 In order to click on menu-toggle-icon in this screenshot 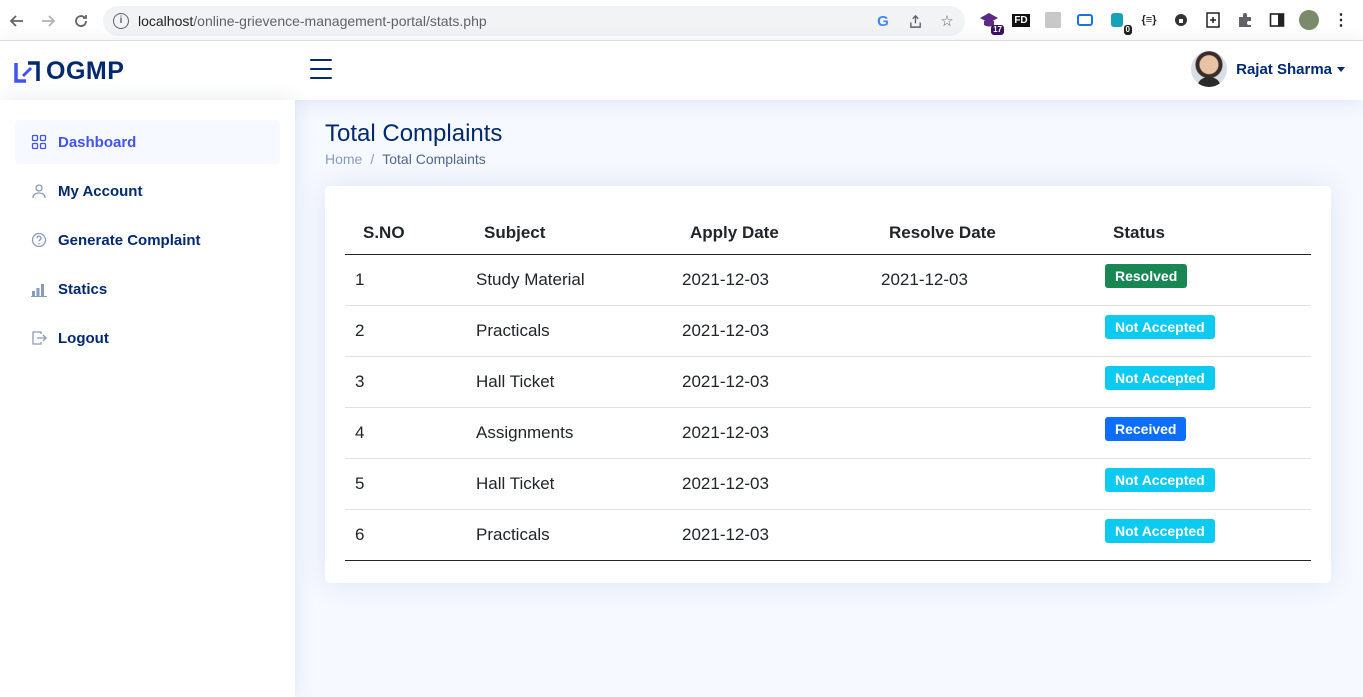, I will do `click(321, 69)`.